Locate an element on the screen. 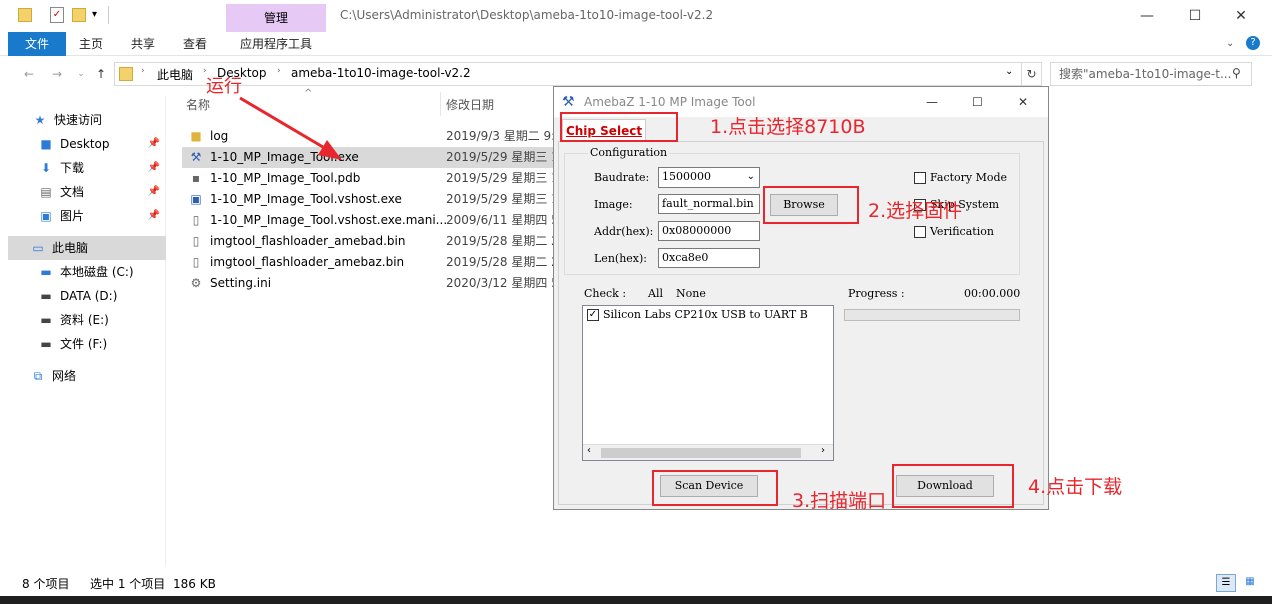 The image size is (1272, 604). annotation-run: 运行 is located at coordinates (224, 86).